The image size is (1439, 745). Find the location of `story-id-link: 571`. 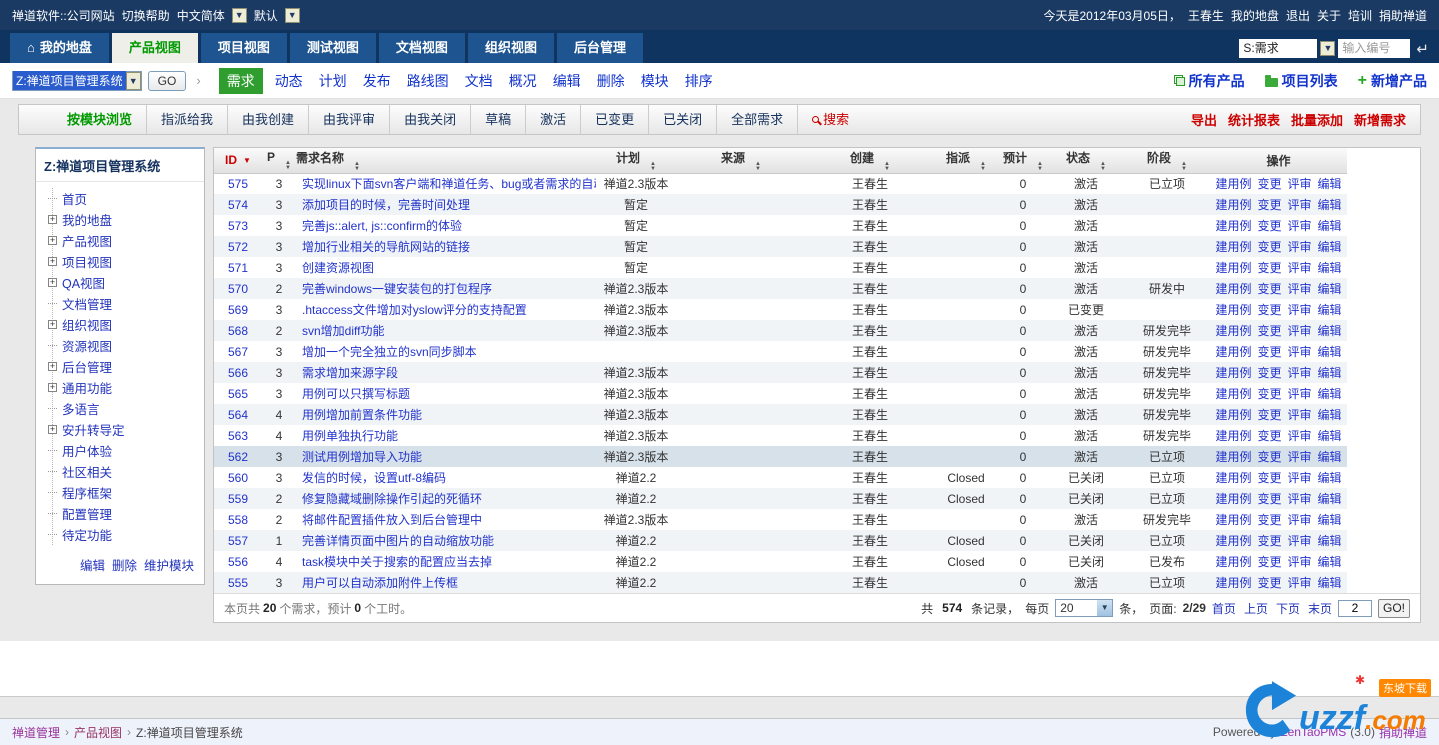

story-id-link: 571 is located at coordinates (238, 268).